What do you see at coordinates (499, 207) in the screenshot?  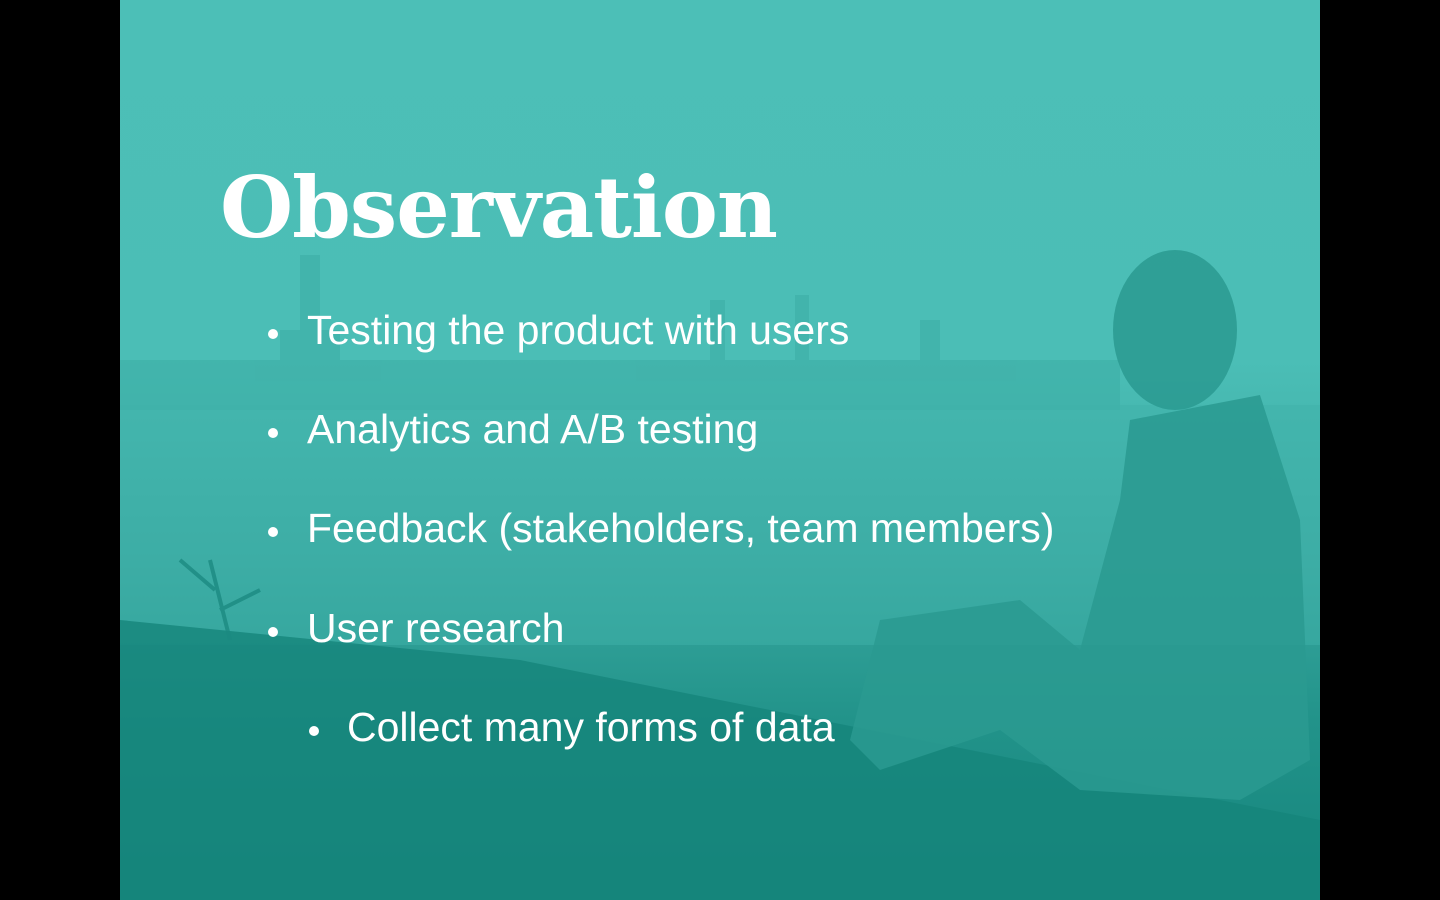 I see `slide-title: Observation` at bounding box center [499, 207].